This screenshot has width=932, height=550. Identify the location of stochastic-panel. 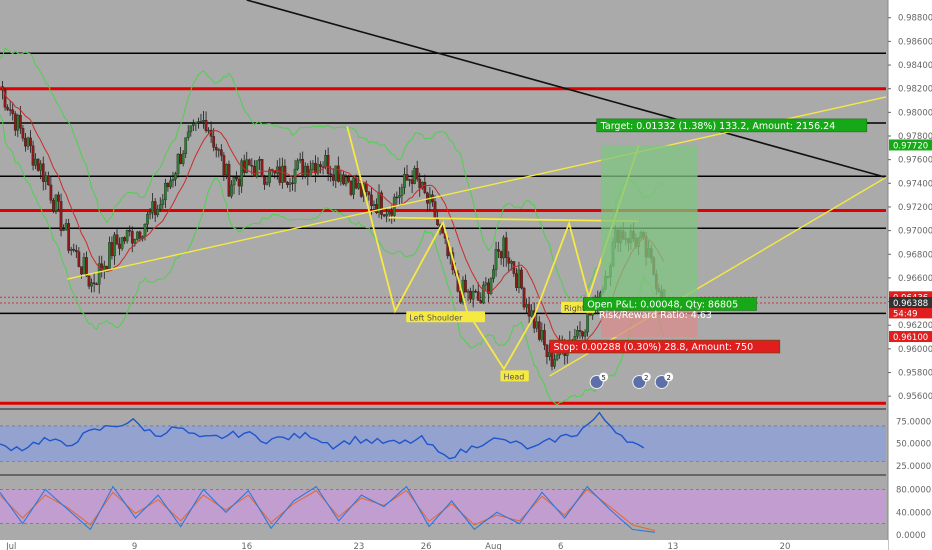
(443, 509).